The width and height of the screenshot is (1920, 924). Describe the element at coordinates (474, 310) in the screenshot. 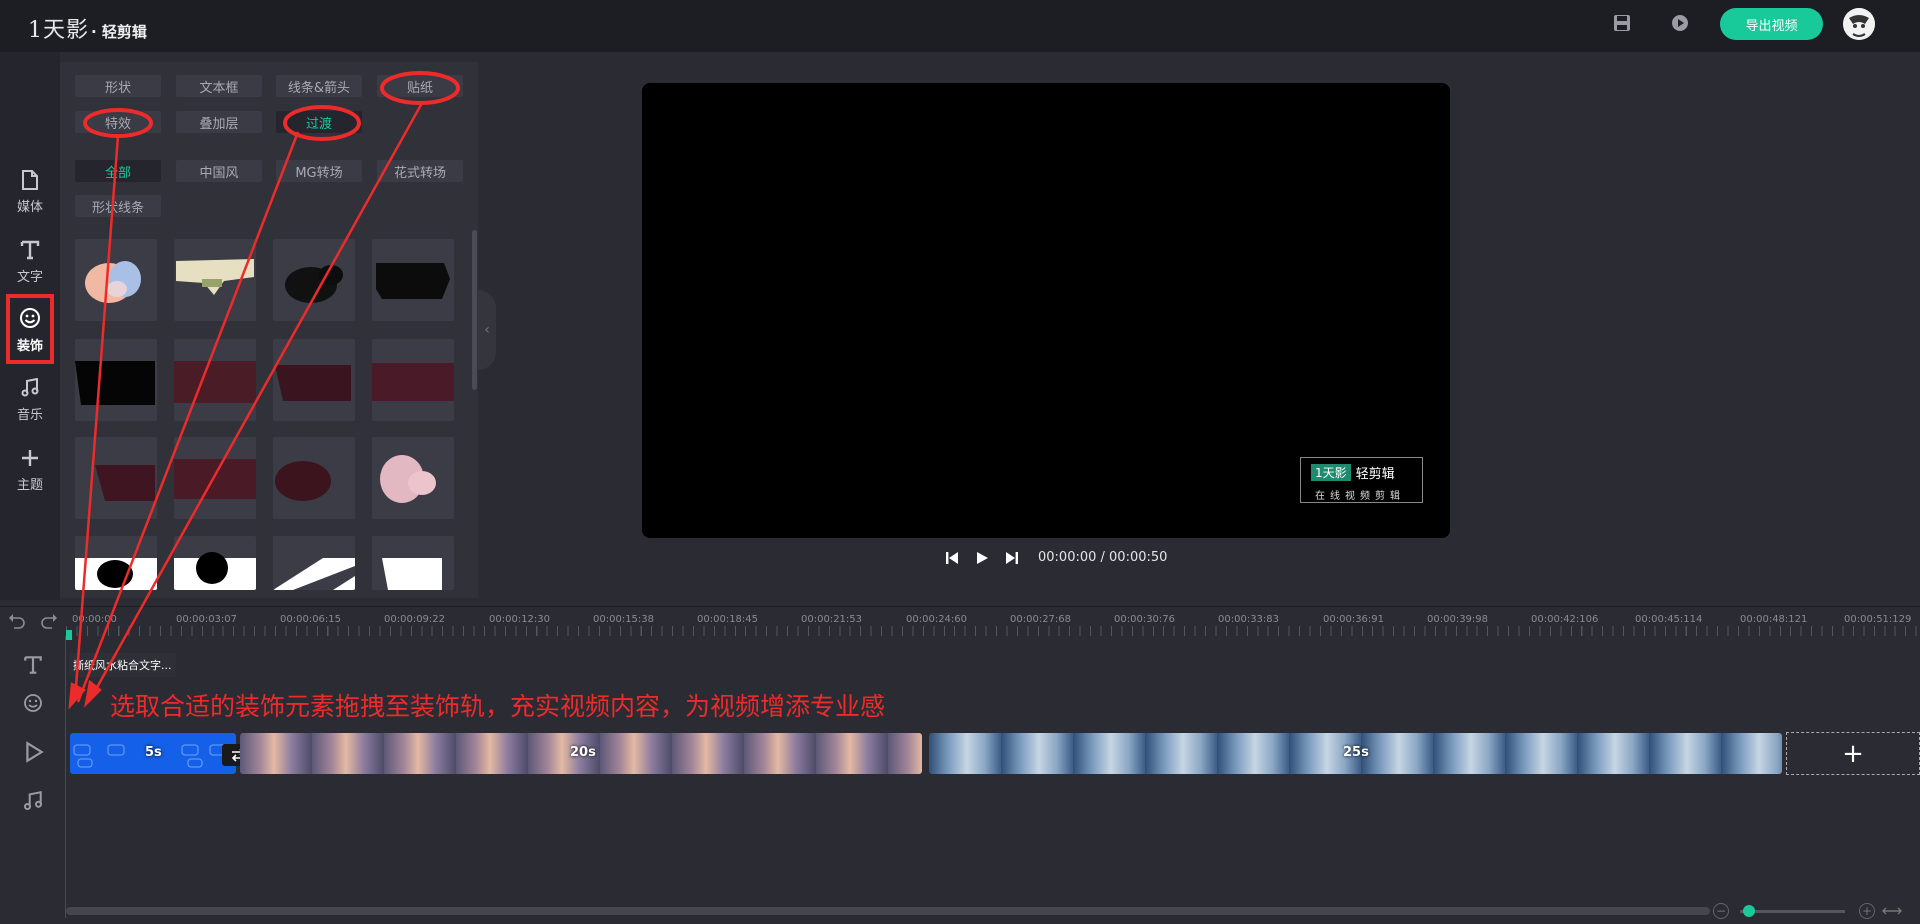

I see `panel-scrollbar` at that location.